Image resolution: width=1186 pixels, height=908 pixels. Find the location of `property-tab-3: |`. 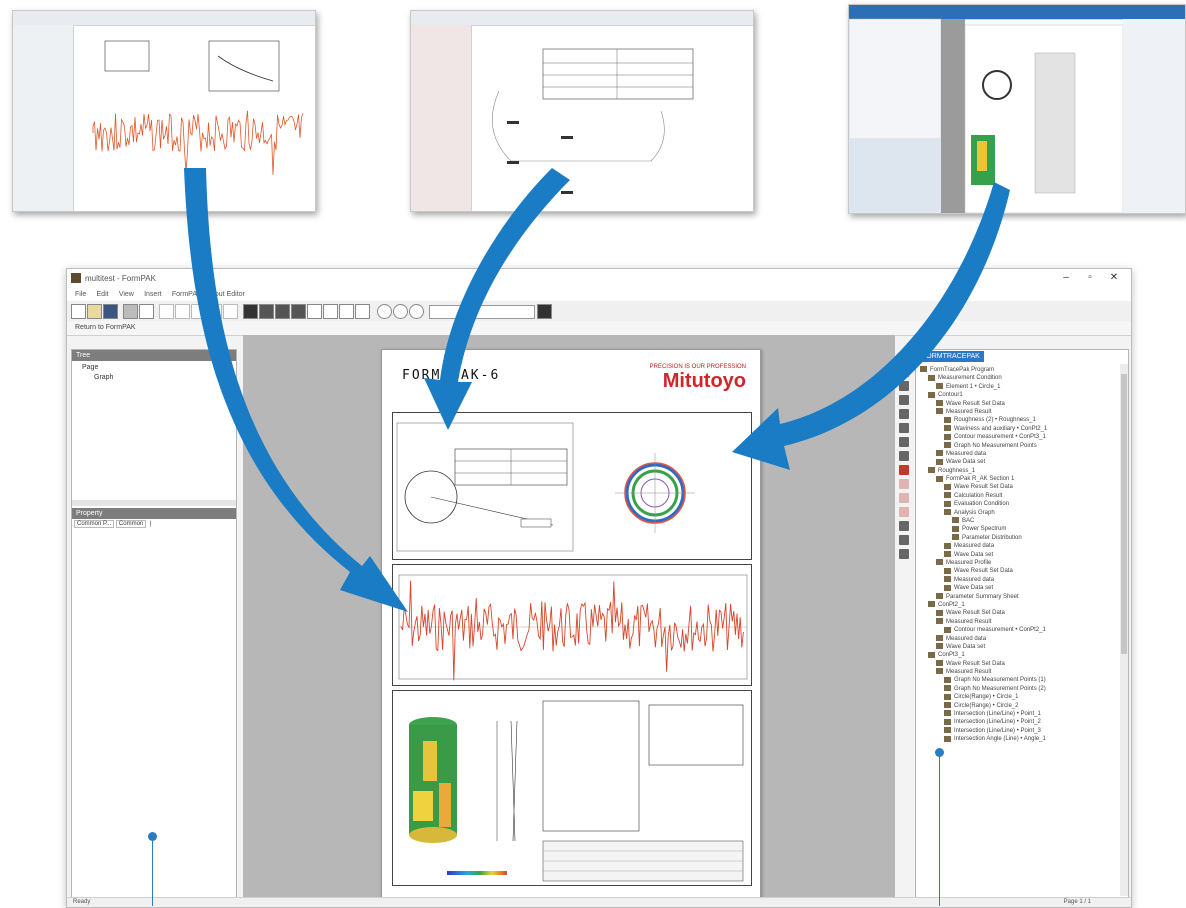

property-tab-3: | is located at coordinates (151, 524).